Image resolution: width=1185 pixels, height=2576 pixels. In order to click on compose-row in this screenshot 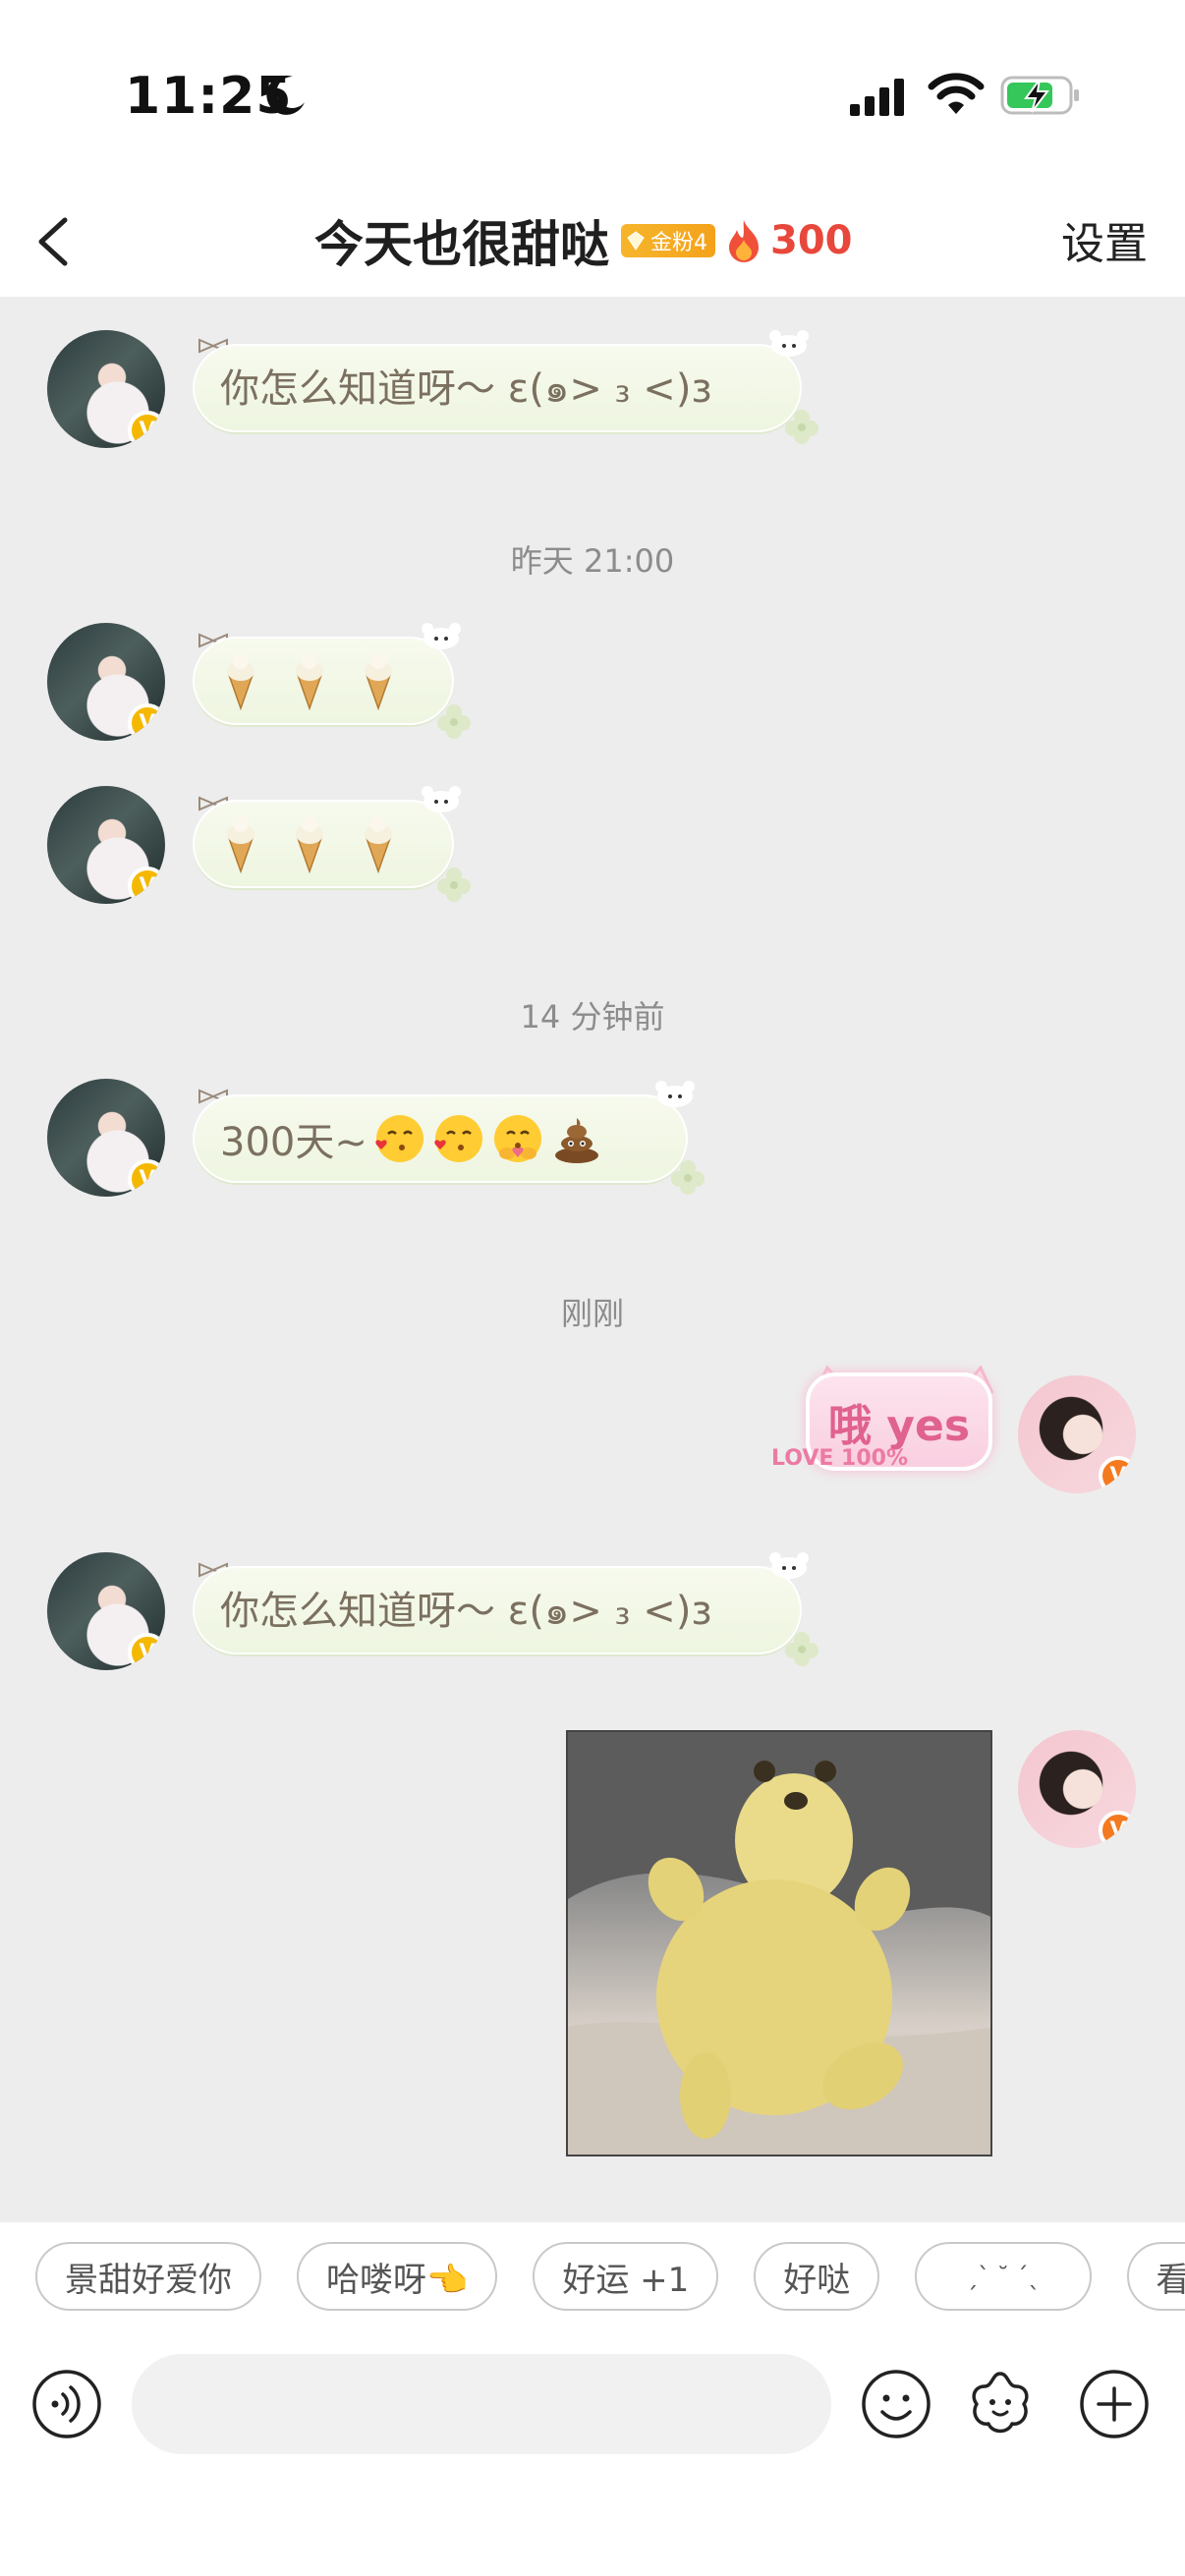, I will do `click(592, 2404)`.